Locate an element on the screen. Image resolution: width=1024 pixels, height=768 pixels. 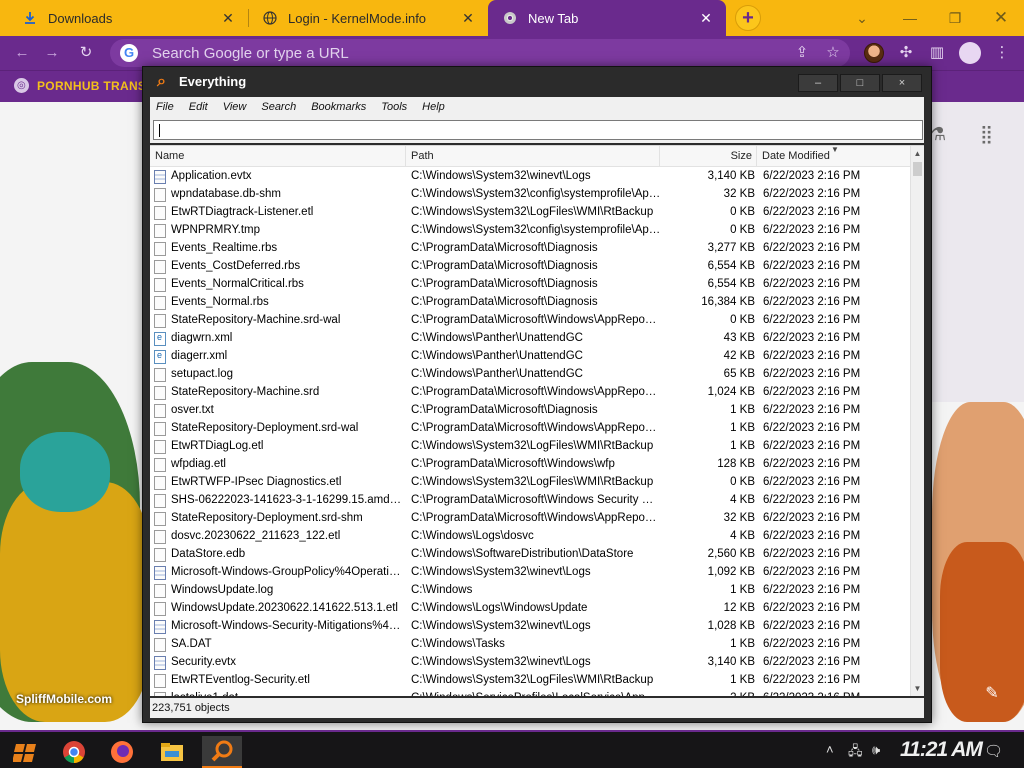
menu-tools: Tools is located at coordinates (394, 107).